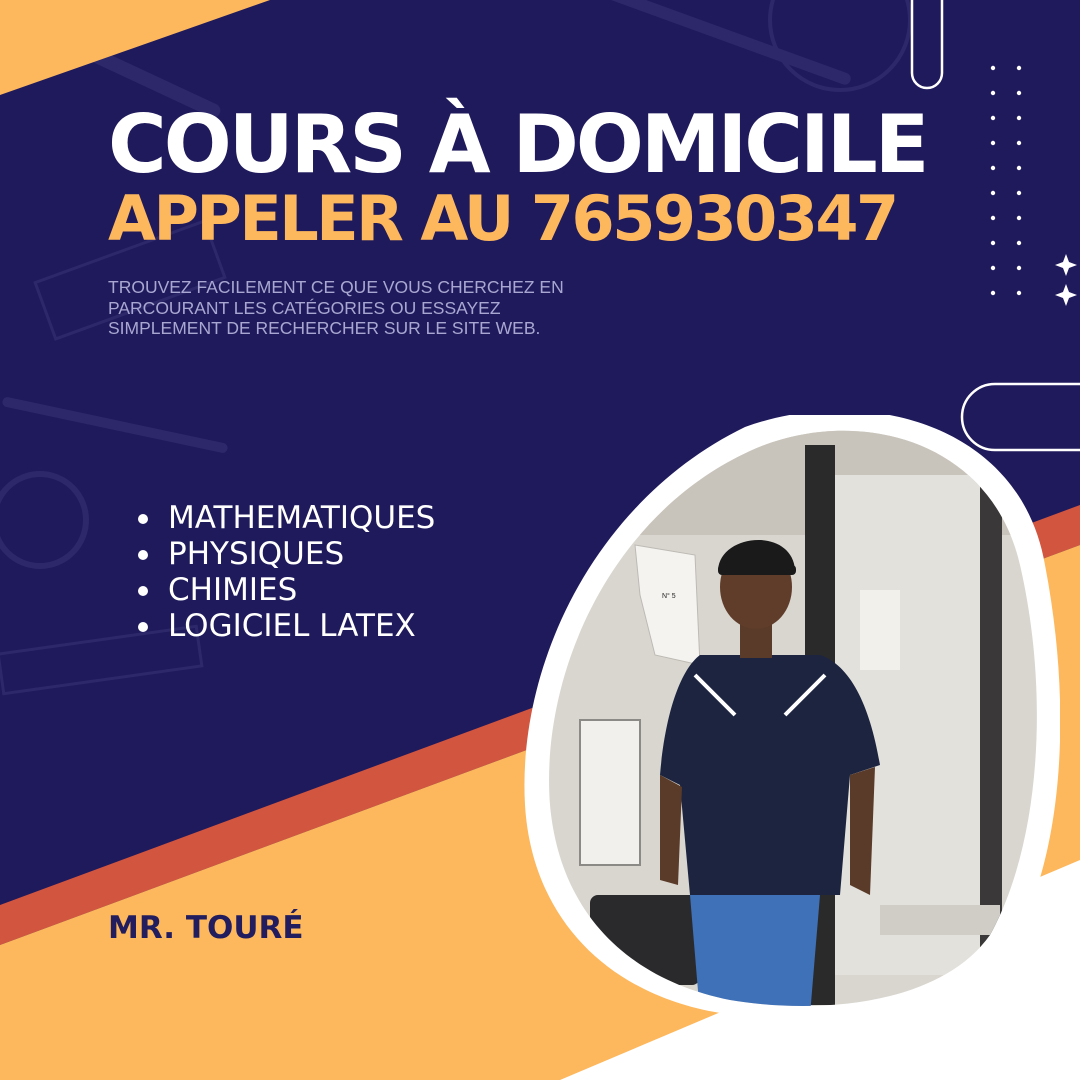  I want to click on tutor-name: MR. TOURÉ, so click(206, 928).